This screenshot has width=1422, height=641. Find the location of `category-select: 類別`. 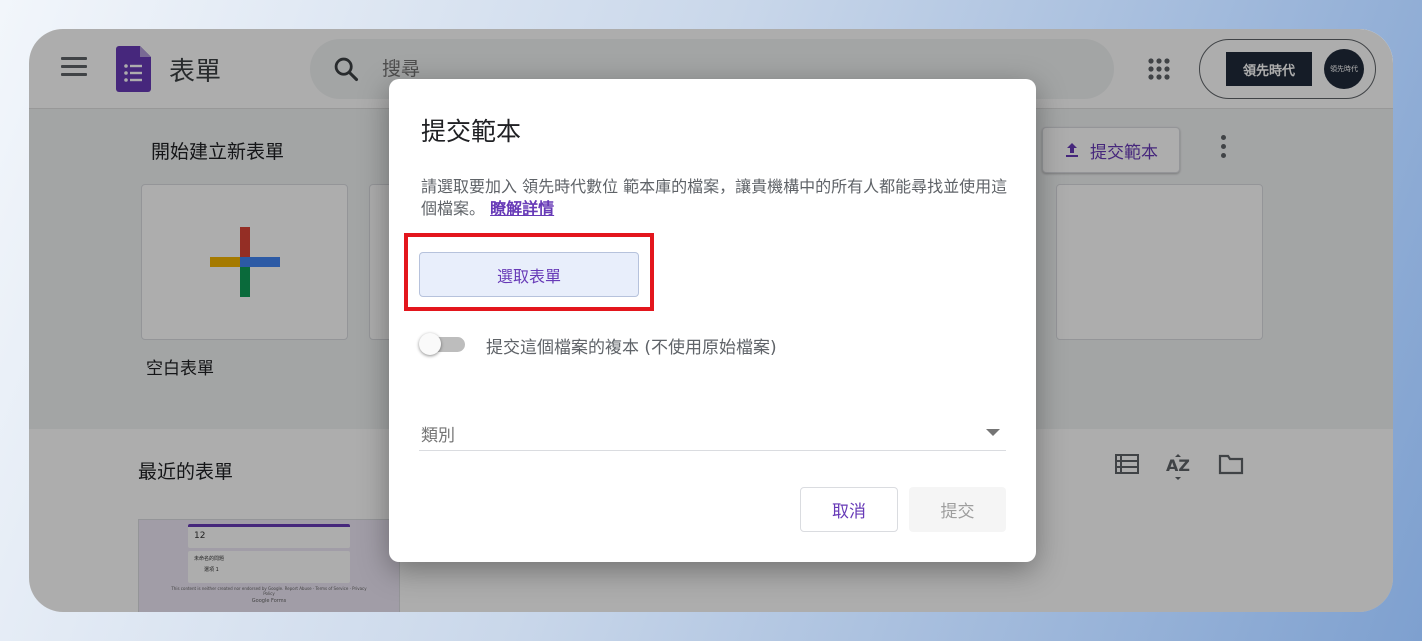

category-select: 類別 is located at coordinates (712, 435).